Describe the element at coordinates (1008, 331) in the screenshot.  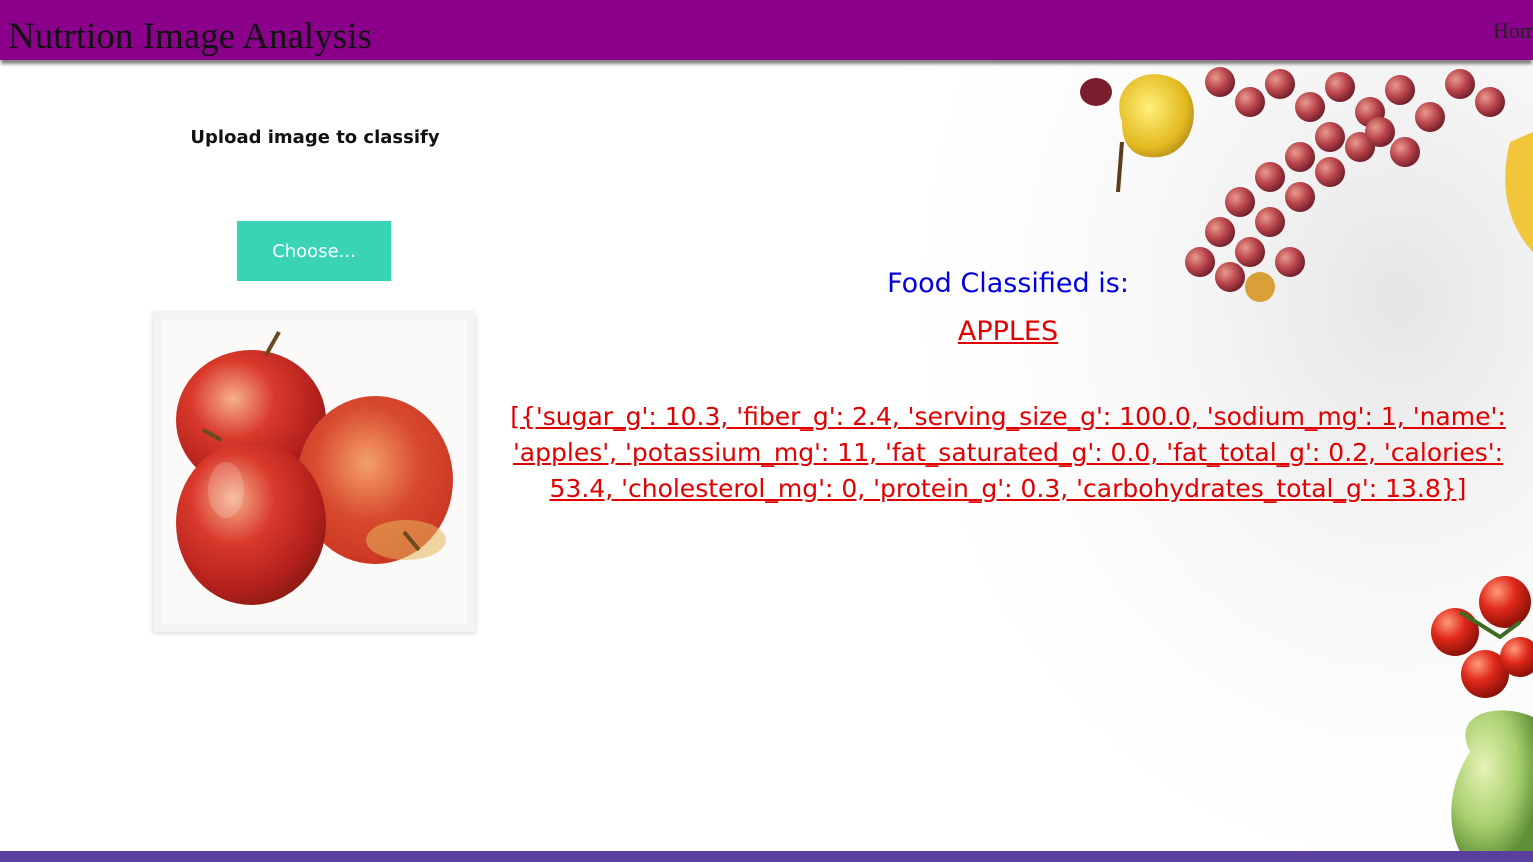
I see `classified-food-link: APPLES` at that location.